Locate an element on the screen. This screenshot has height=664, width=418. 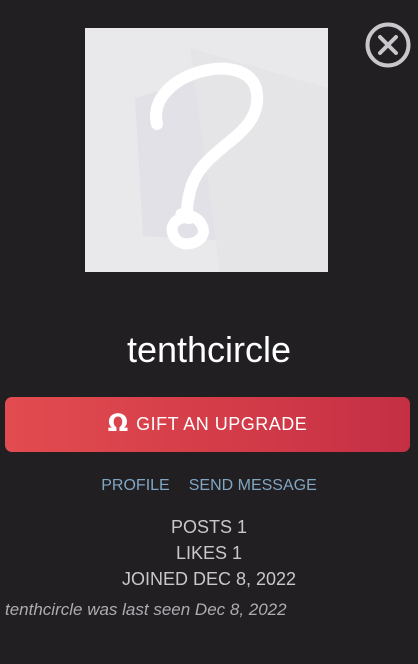
username: tenthcircle is located at coordinates (209, 349).